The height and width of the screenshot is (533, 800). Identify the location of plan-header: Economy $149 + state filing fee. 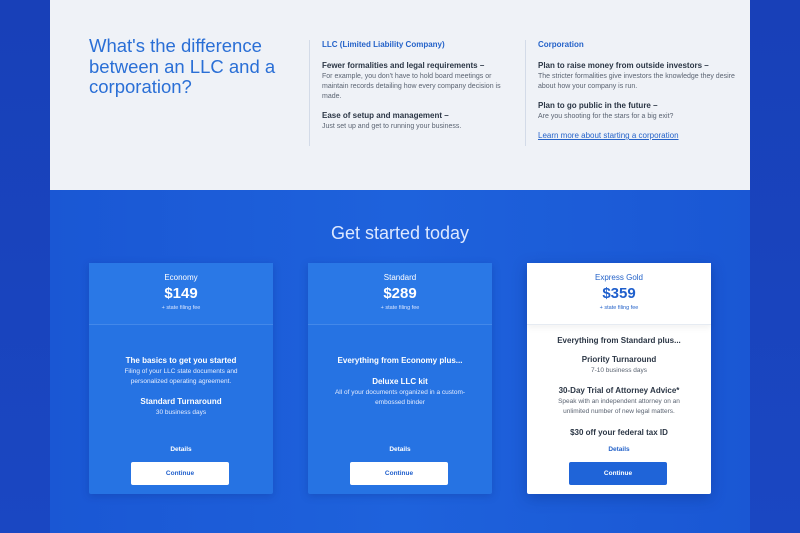
(181, 294).